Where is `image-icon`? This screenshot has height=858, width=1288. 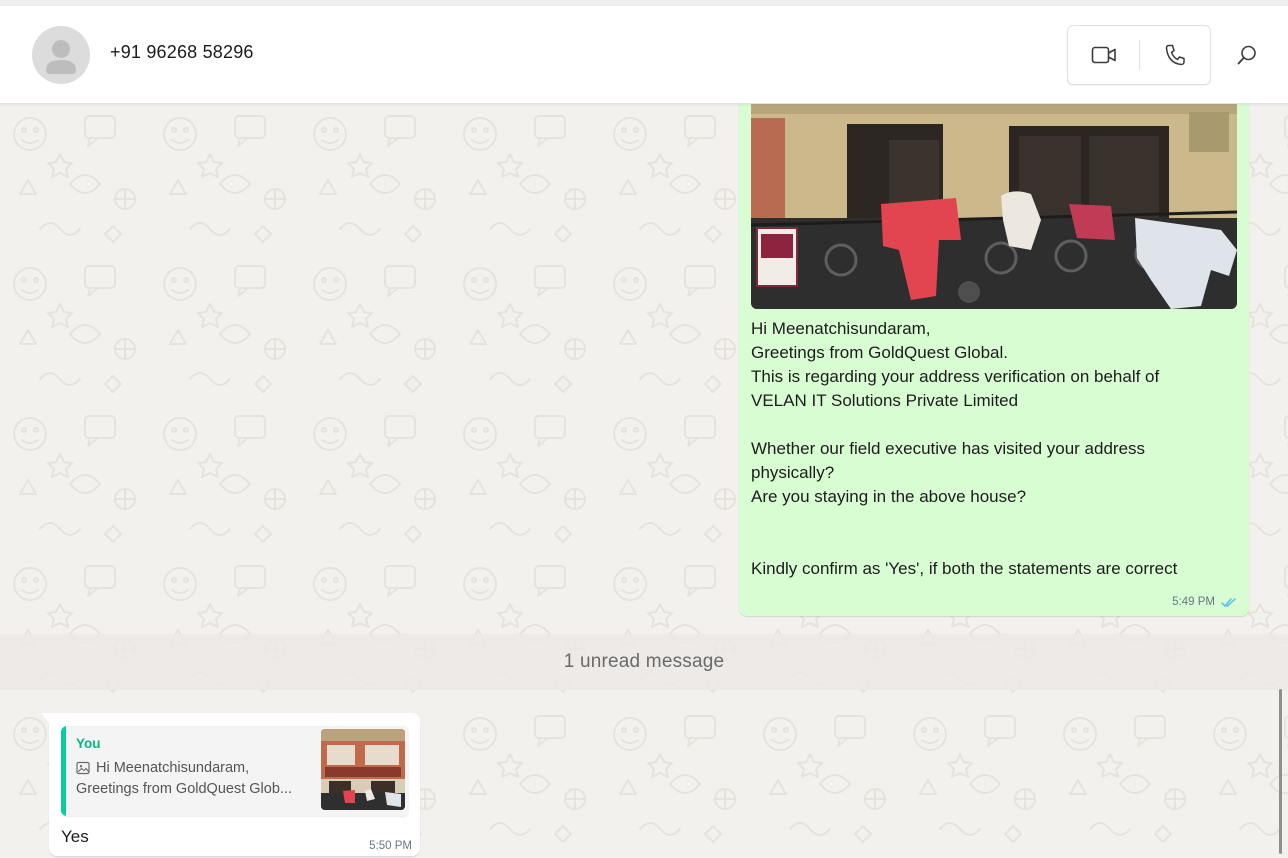 image-icon is located at coordinates (83, 768).